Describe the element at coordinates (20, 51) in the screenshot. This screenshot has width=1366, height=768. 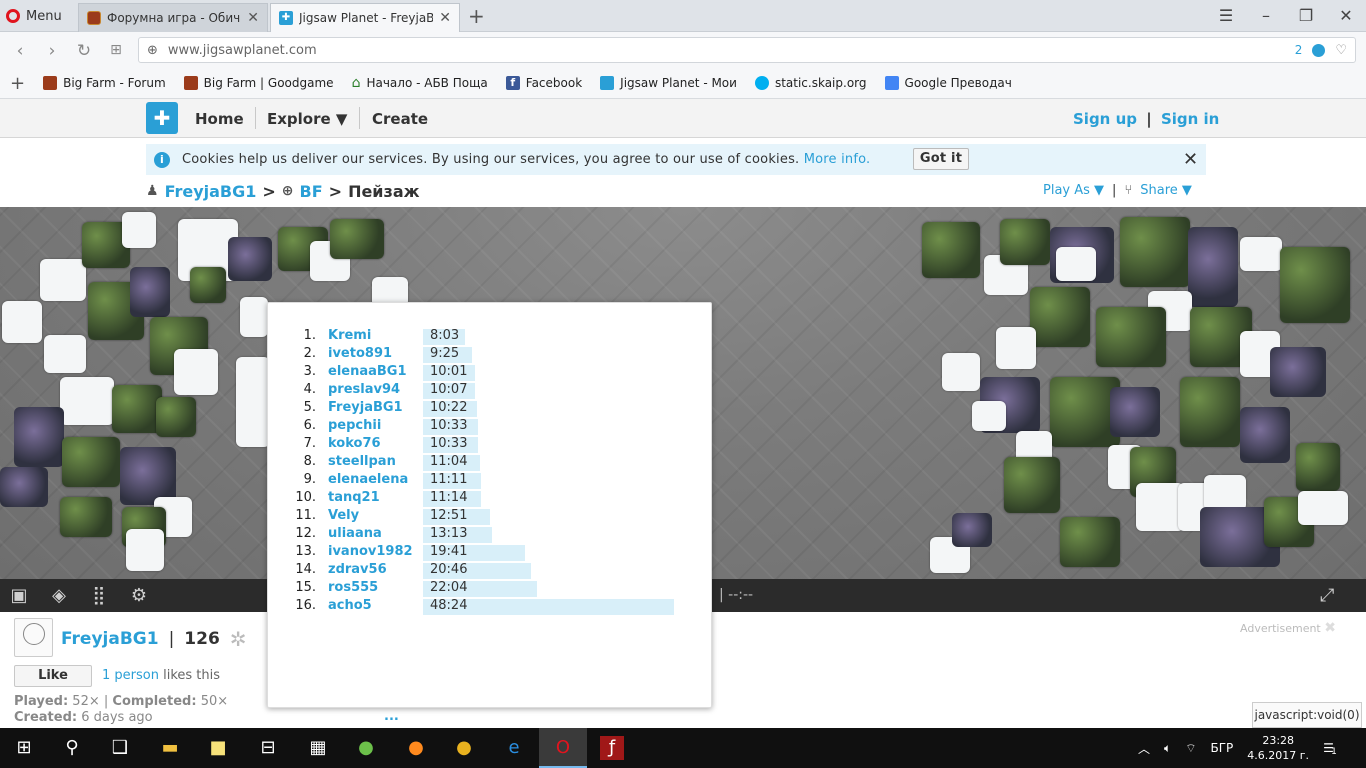
I see `back-icon: ‹` at that location.